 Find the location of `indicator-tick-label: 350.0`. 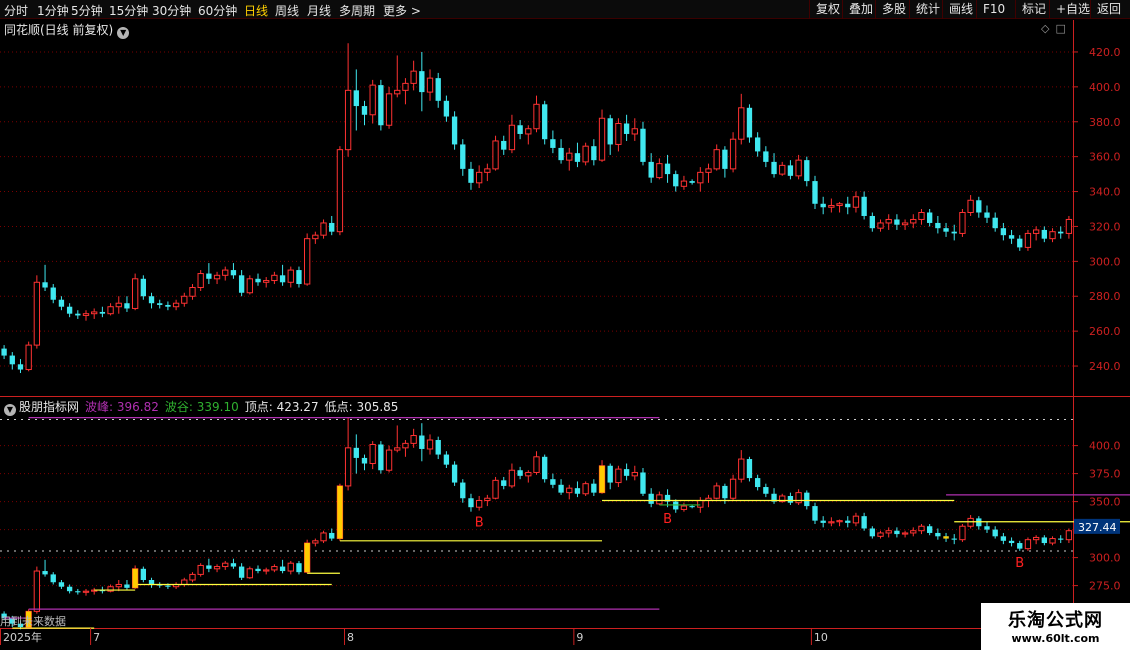

indicator-tick-label: 350.0 is located at coordinates (1105, 502).